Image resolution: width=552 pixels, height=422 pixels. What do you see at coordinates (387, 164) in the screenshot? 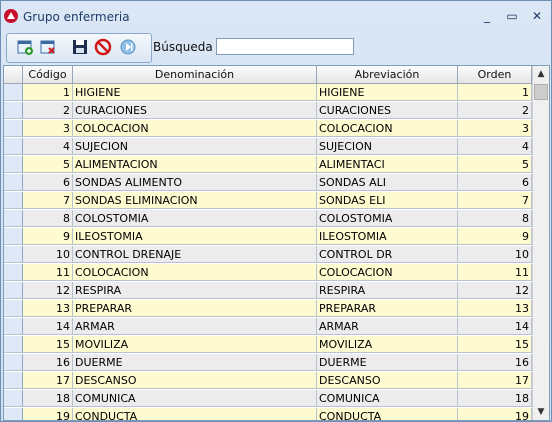
I see `cell-abreviacion: ALIMENTACI` at bounding box center [387, 164].